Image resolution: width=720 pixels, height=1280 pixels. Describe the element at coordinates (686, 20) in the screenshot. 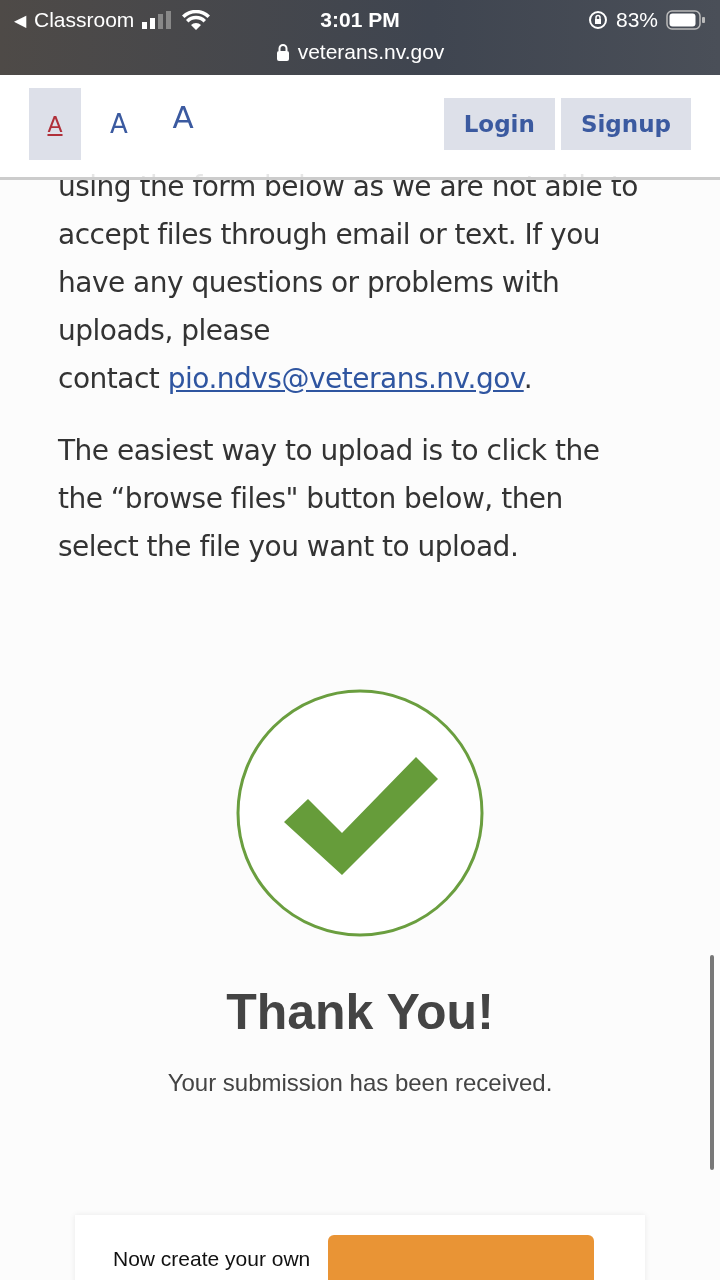

I see `battery-icon` at that location.